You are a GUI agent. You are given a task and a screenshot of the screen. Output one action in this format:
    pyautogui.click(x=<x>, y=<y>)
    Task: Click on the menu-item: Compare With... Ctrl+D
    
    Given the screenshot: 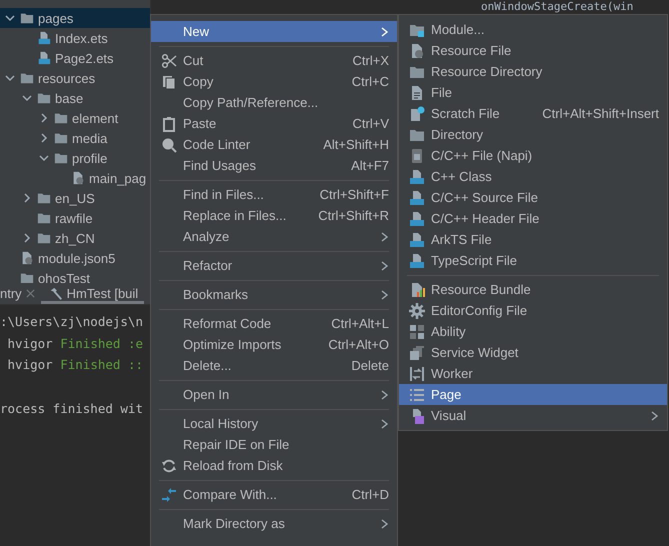 What is the action you would take?
    pyautogui.click(x=274, y=494)
    